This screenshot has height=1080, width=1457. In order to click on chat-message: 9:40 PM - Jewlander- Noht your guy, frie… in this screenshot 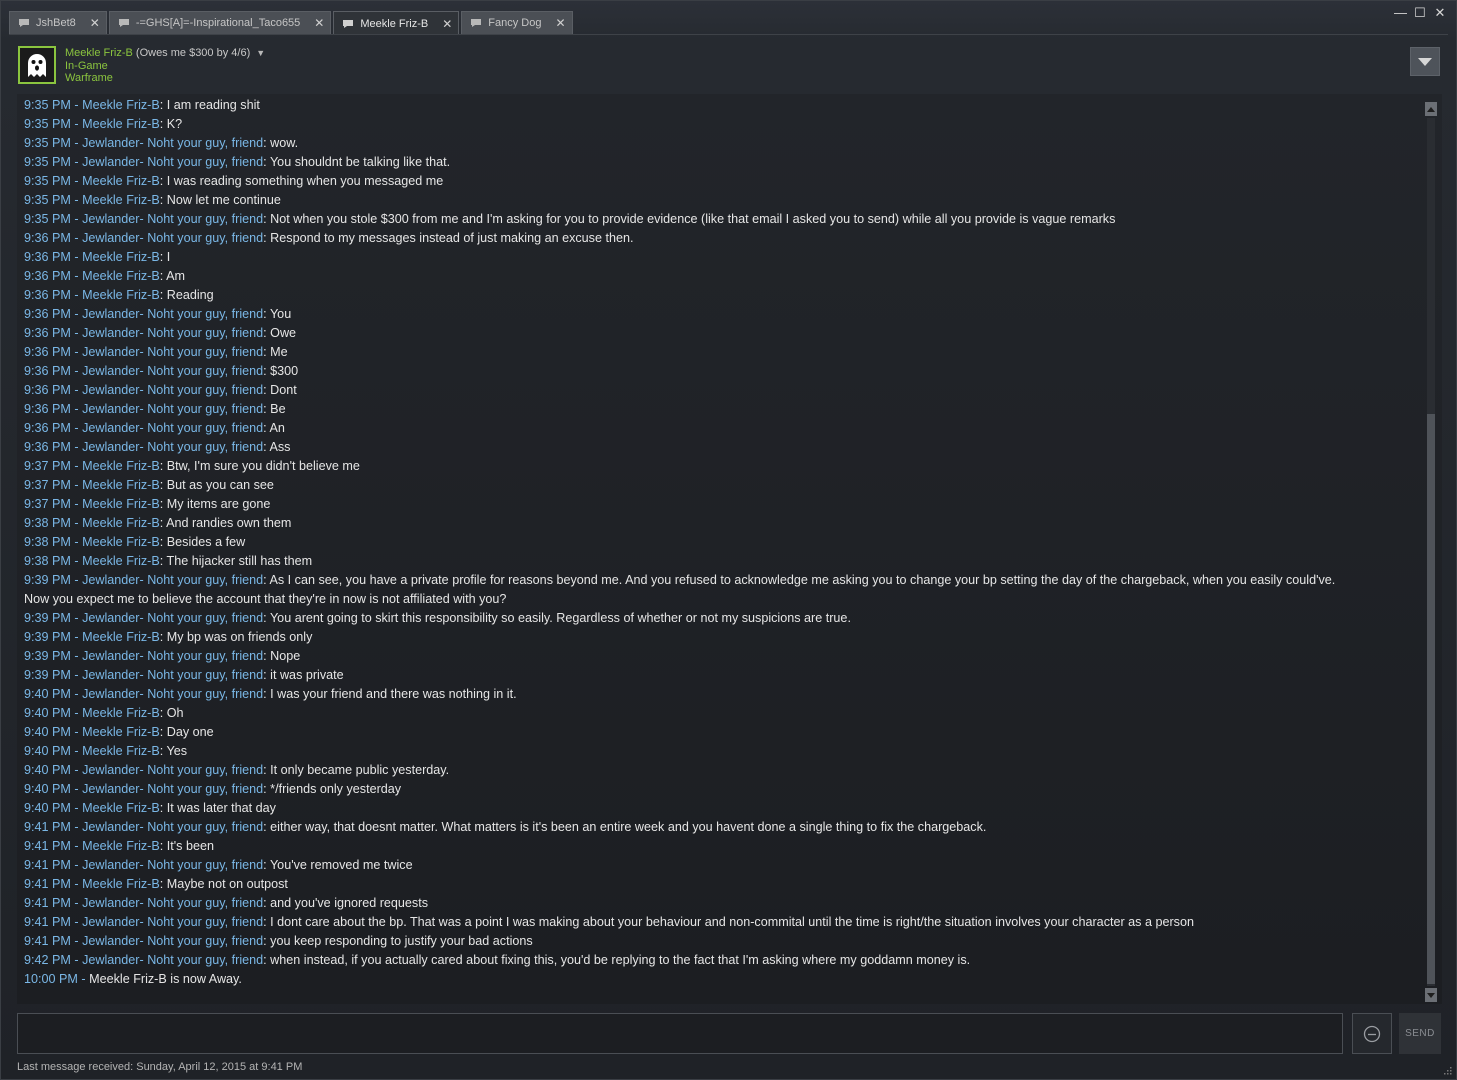, I will do `click(719, 770)`.